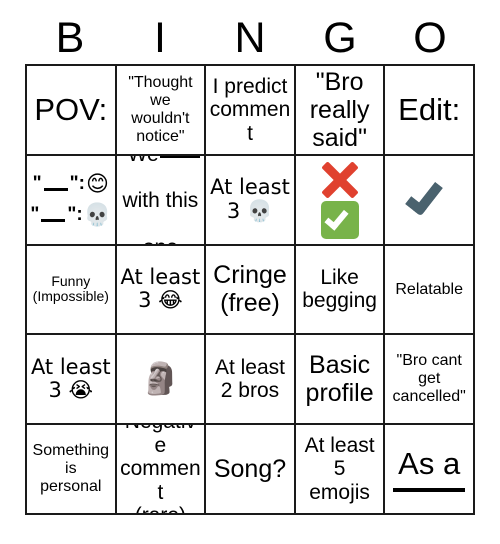 The image size is (500, 544). I want to click on bingo-cell-r5c3: Song?, so click(251, 470).